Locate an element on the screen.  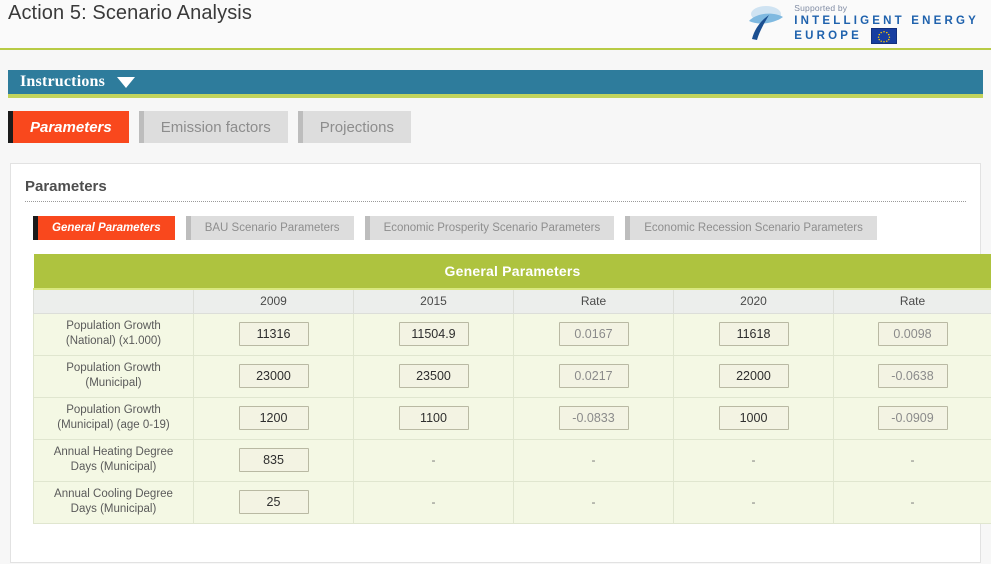
subtab-bau-scenario-parameters: BAU Scenario Parameters is located at coordinates (269, 228).